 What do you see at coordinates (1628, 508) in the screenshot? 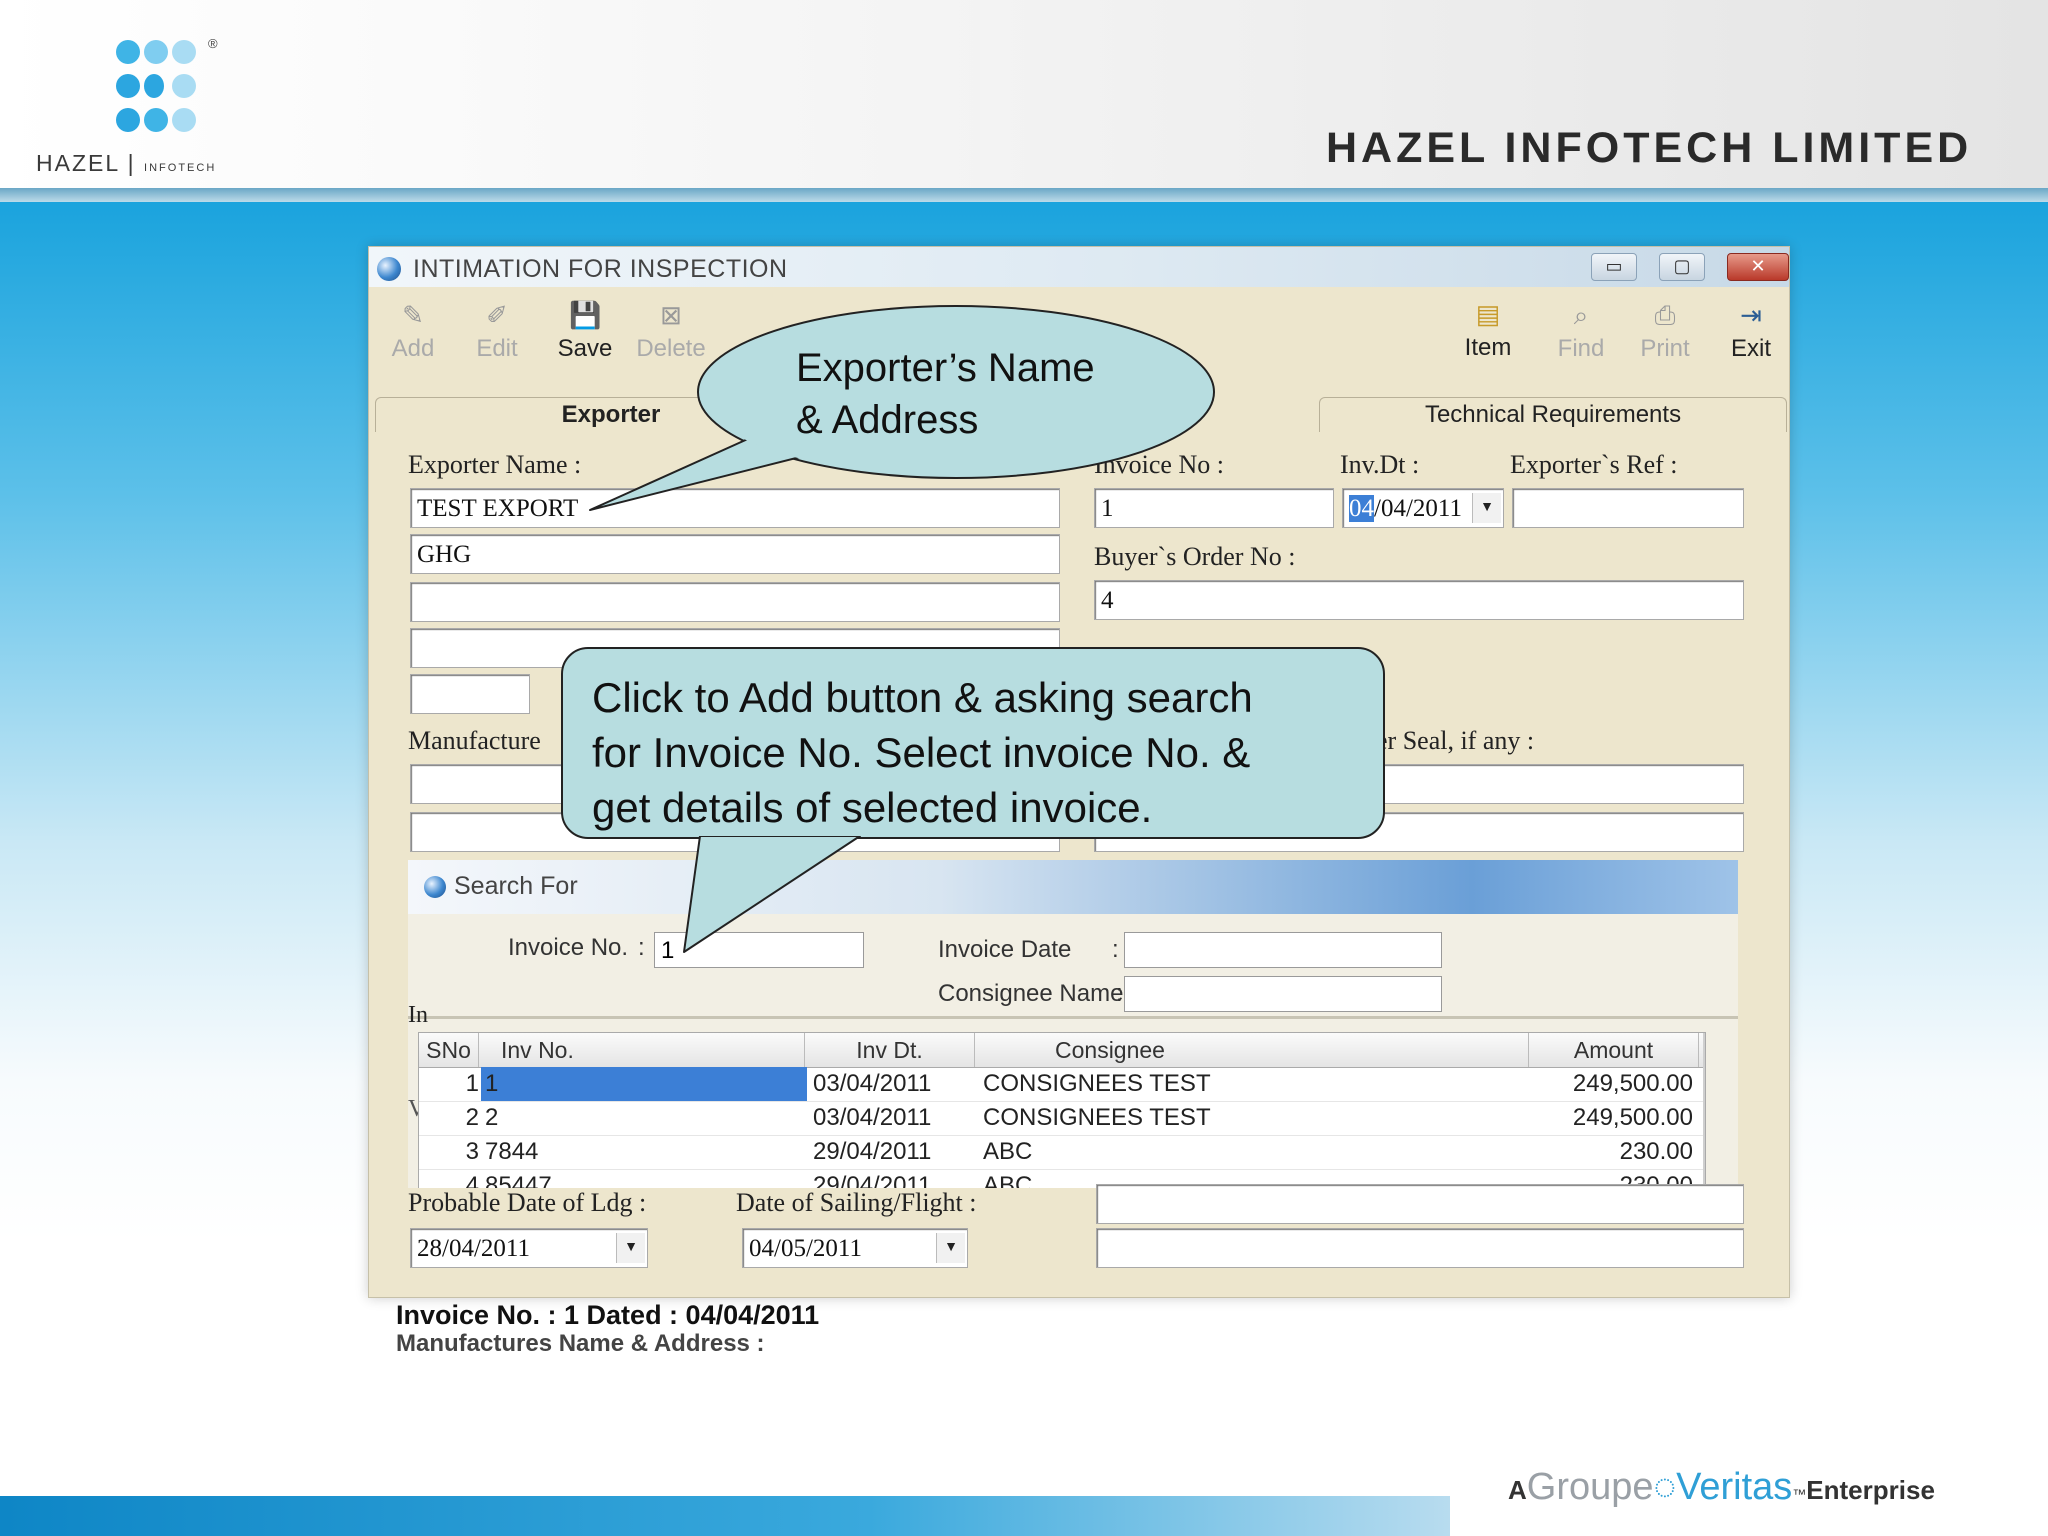
I see `exporter-ref-field` at bounding box center [1628, 508].